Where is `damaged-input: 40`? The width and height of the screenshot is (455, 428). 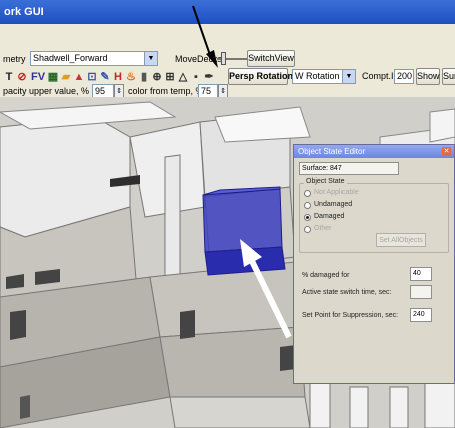 damaged-input: 40 is located at coordinates (421, 274).